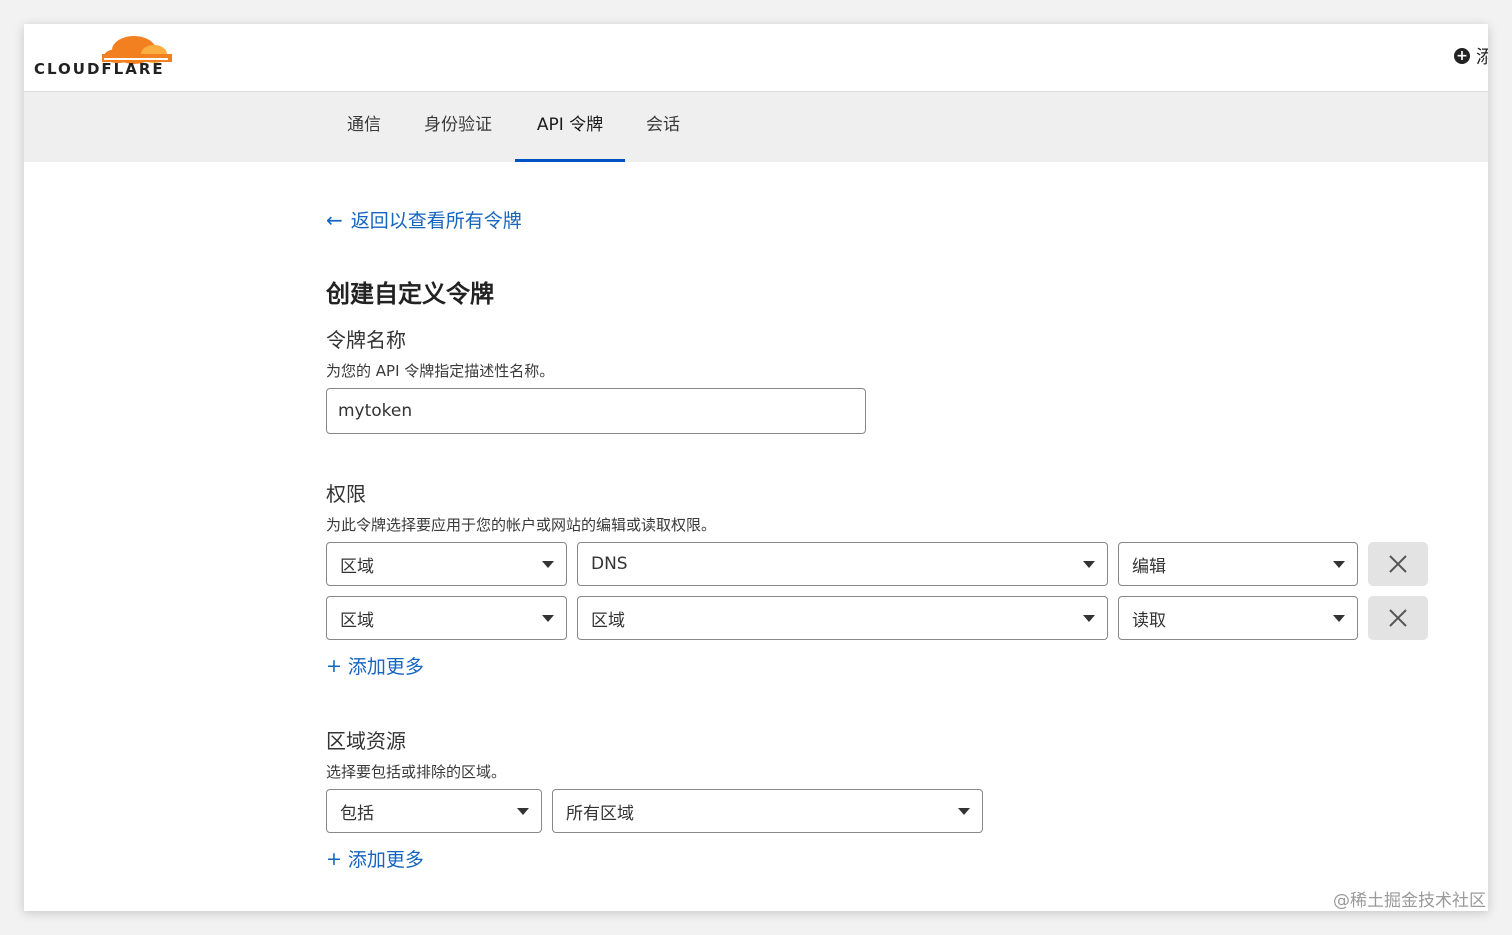 The height and width of the screenshot is (935, 1512). I want to click on zone-target-select: 所有区域, so click(767, 811).